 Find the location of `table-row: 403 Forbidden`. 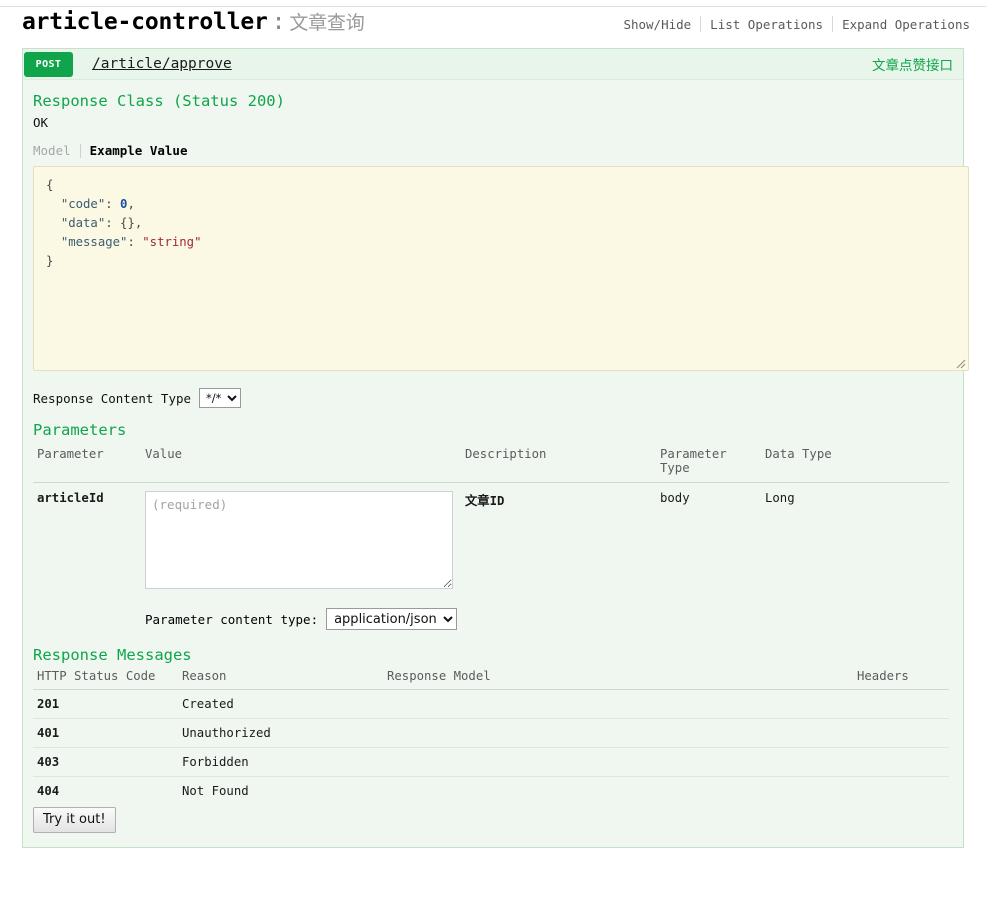

table-row: 403 Forbidden is located at coordinates (491, 762).